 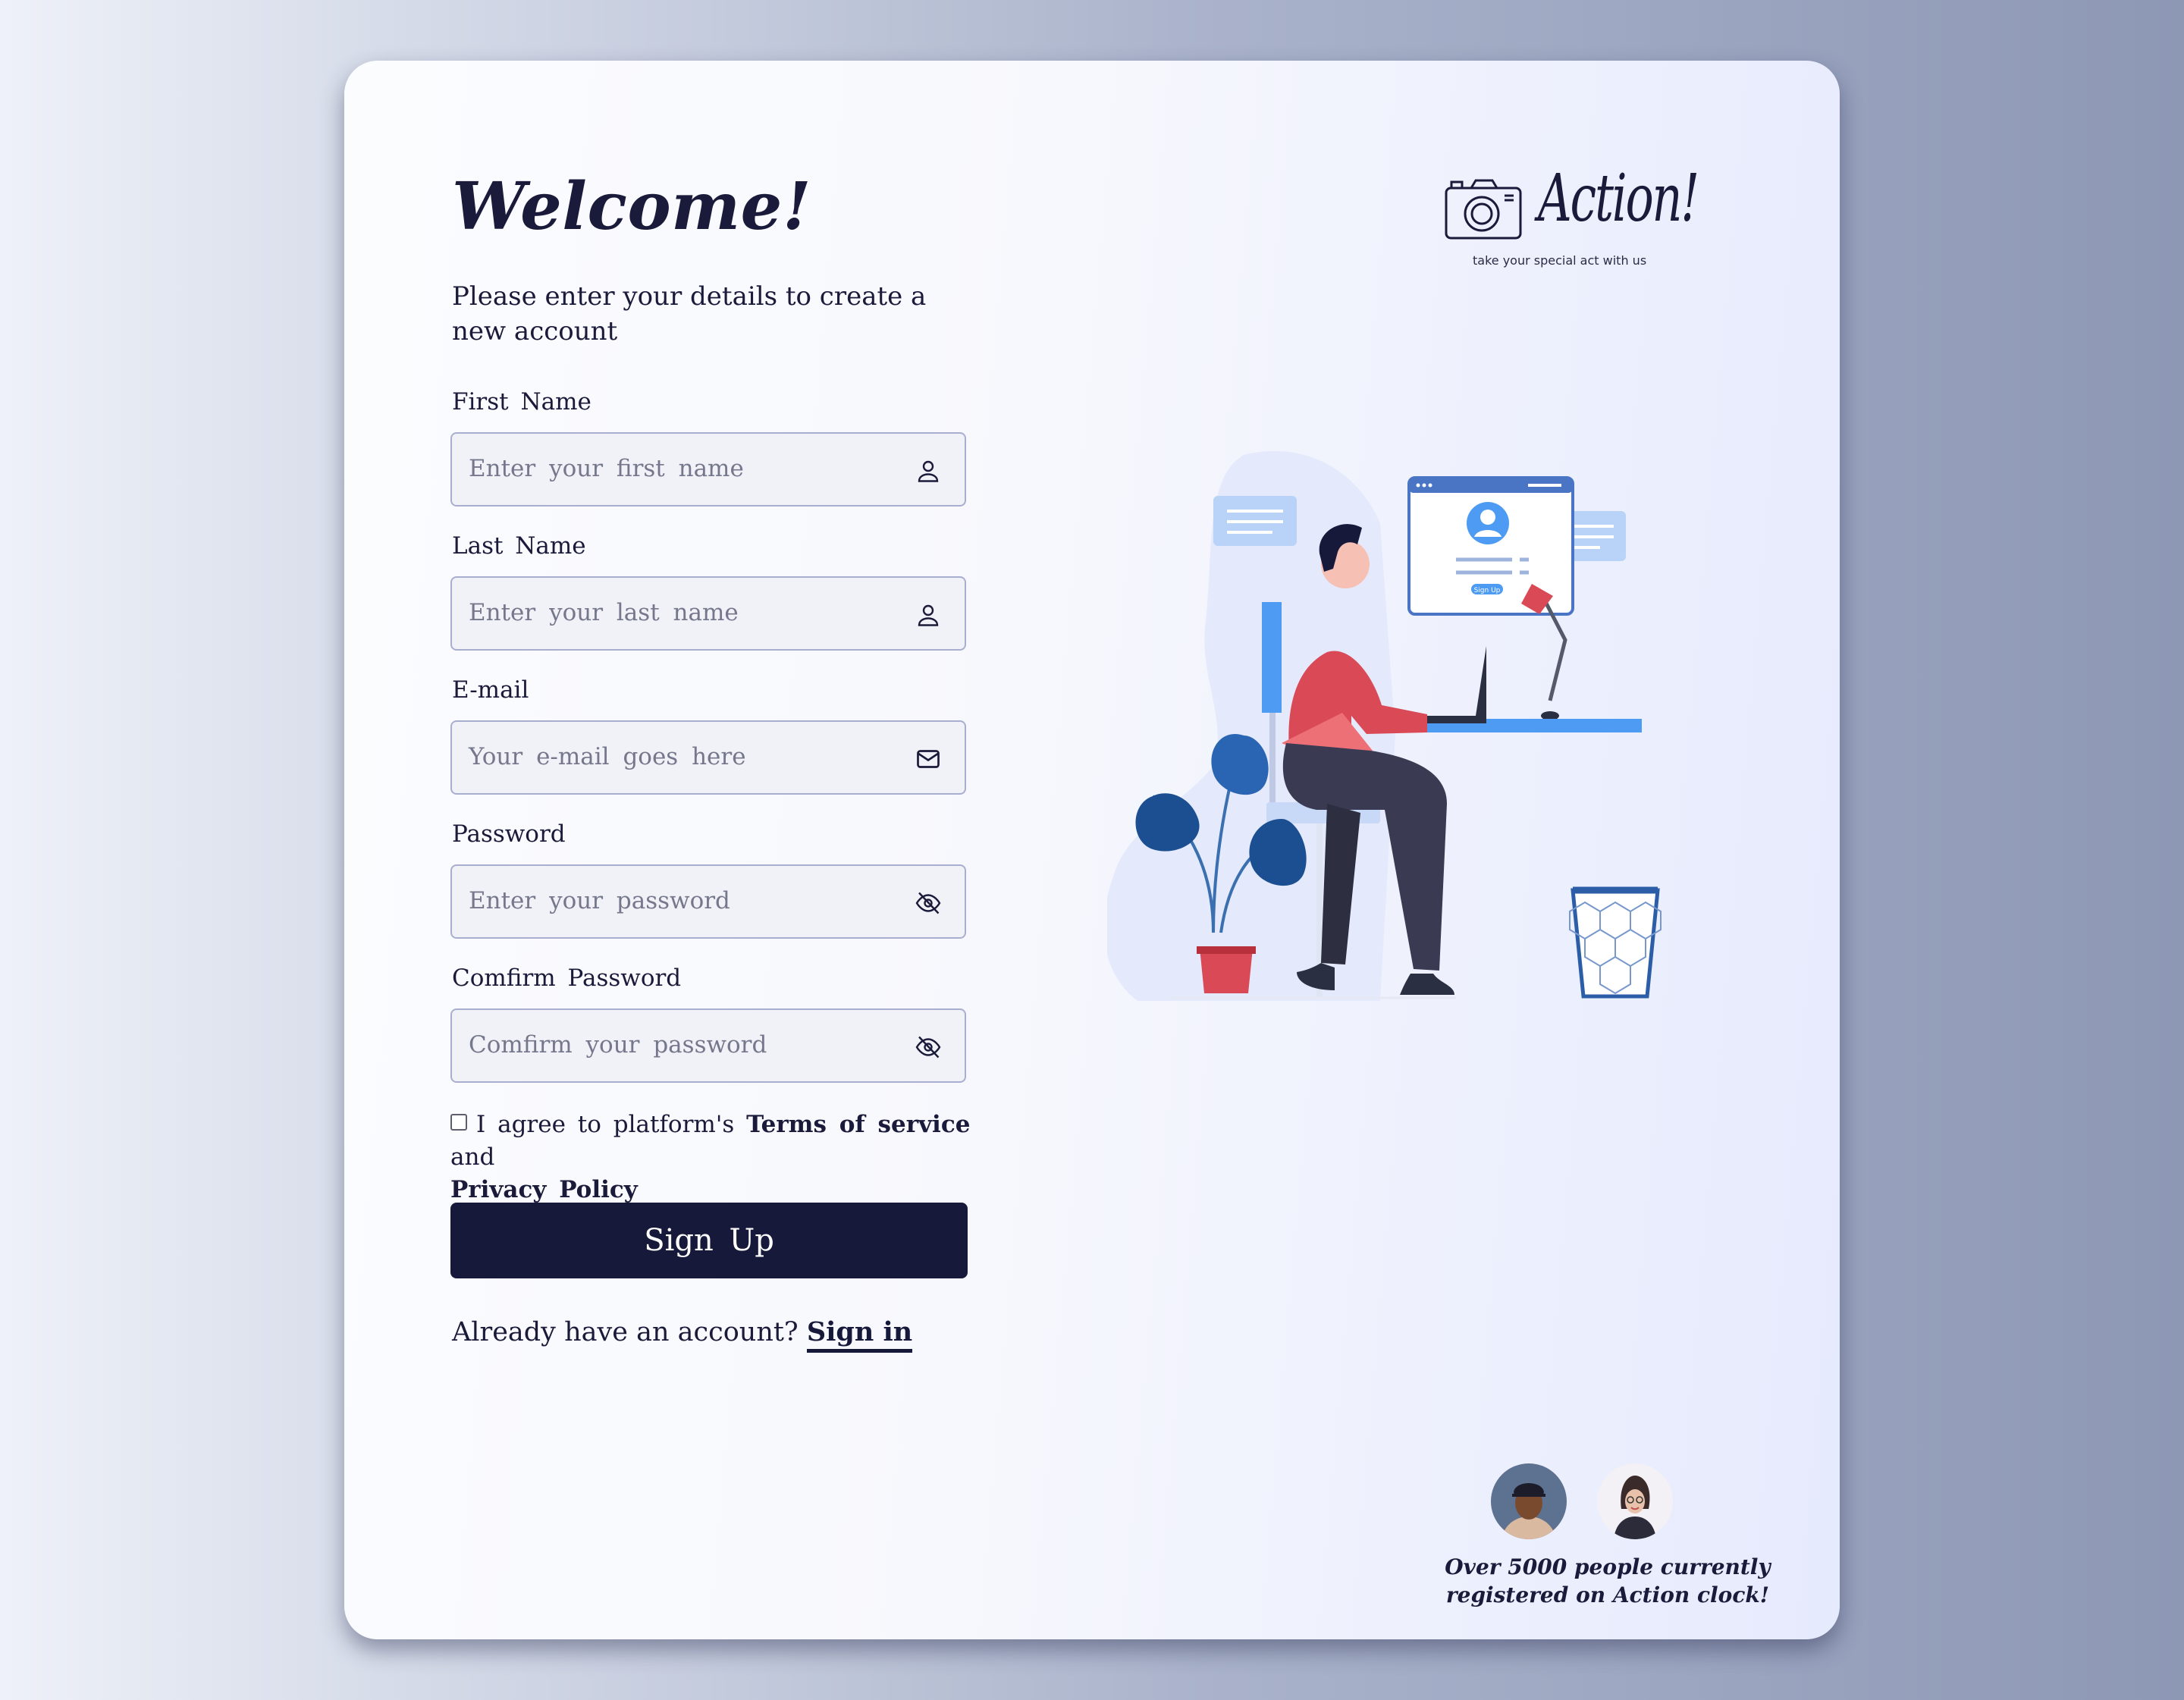 I want to click on first-name-field: Enter your first name, so click(x=708, y=470).